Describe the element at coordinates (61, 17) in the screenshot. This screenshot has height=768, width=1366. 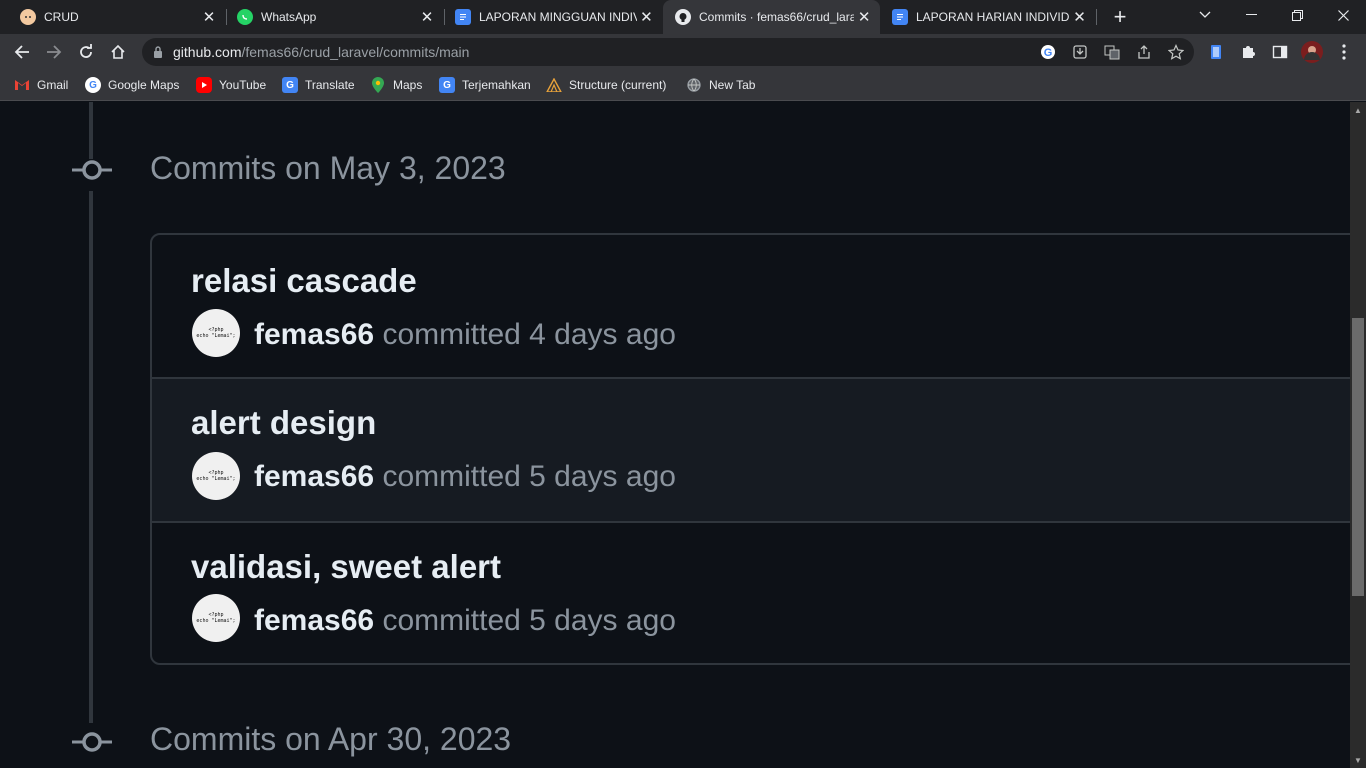
I see `tab-title: CRUD` at that location.